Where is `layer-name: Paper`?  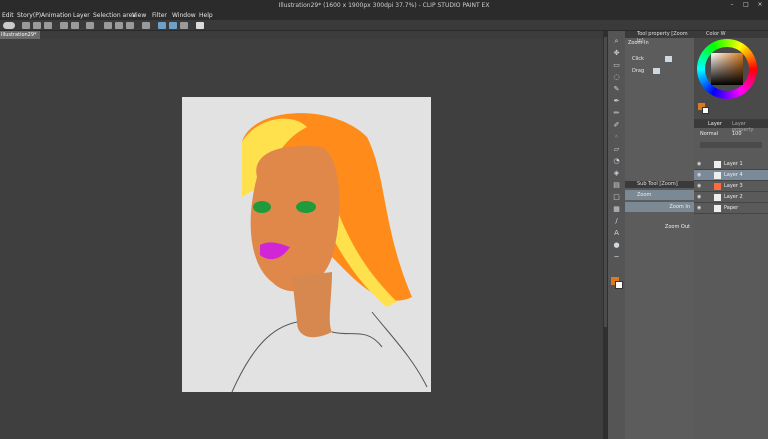
layer-name: Paper is located at coordinates (731, 208).